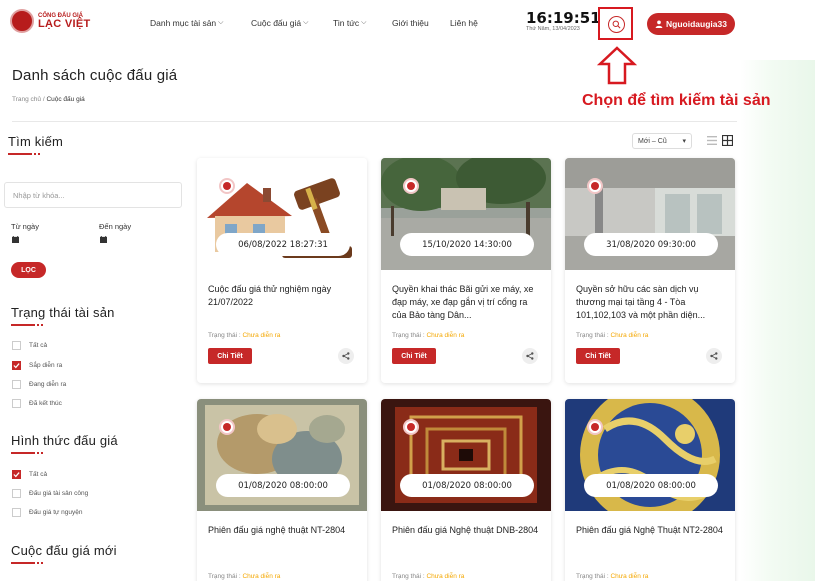 The image size is (815, 581). What do you see at coordinates (46, 365) in the screenshot?
I see `option-label: Sắp diễn ra` at bounding box center [46, 365].